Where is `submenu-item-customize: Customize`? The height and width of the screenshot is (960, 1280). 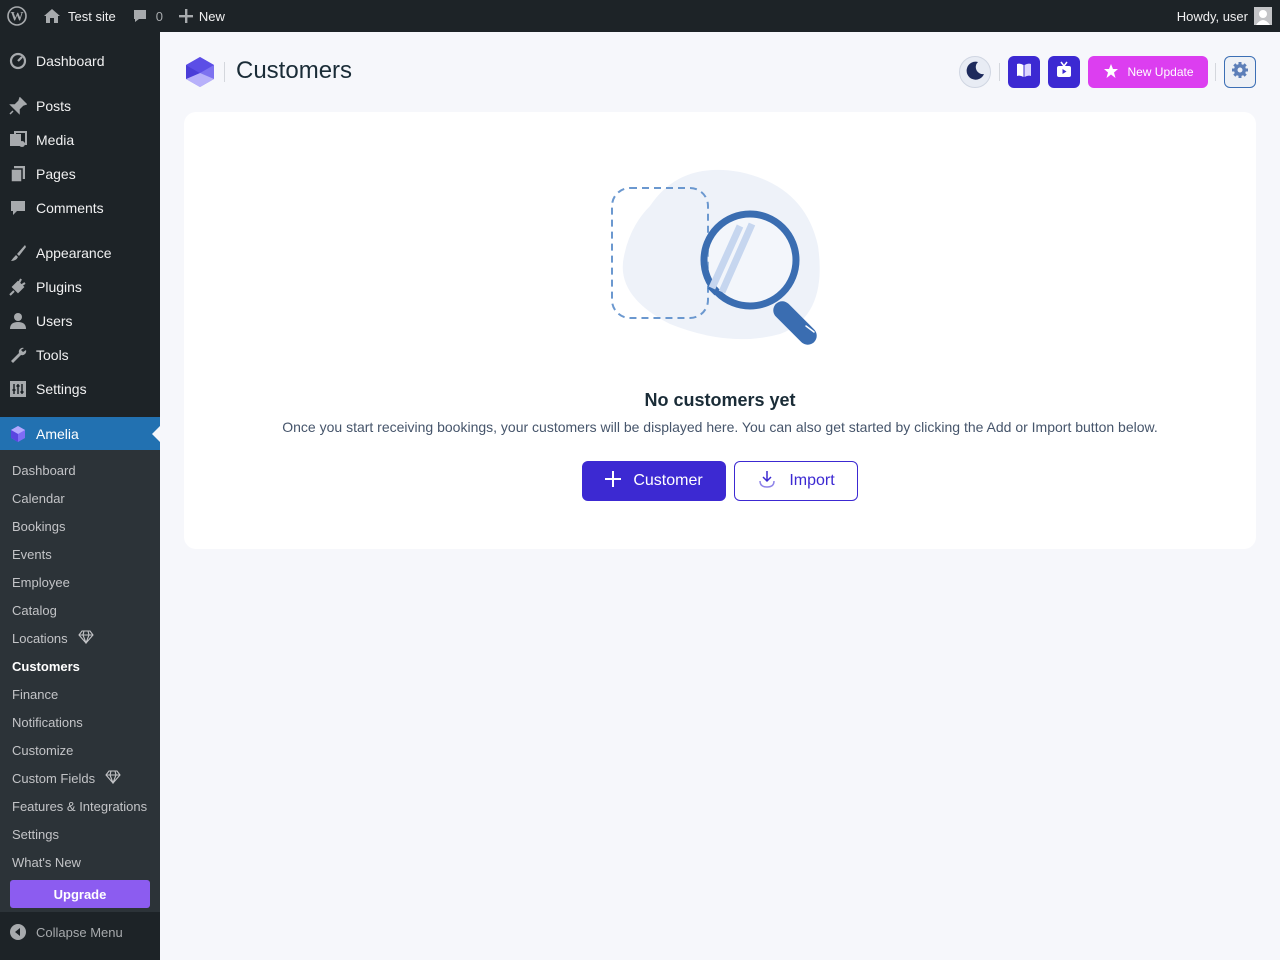
submenu-item-customize: Customize is located at coordinates (42, 750).